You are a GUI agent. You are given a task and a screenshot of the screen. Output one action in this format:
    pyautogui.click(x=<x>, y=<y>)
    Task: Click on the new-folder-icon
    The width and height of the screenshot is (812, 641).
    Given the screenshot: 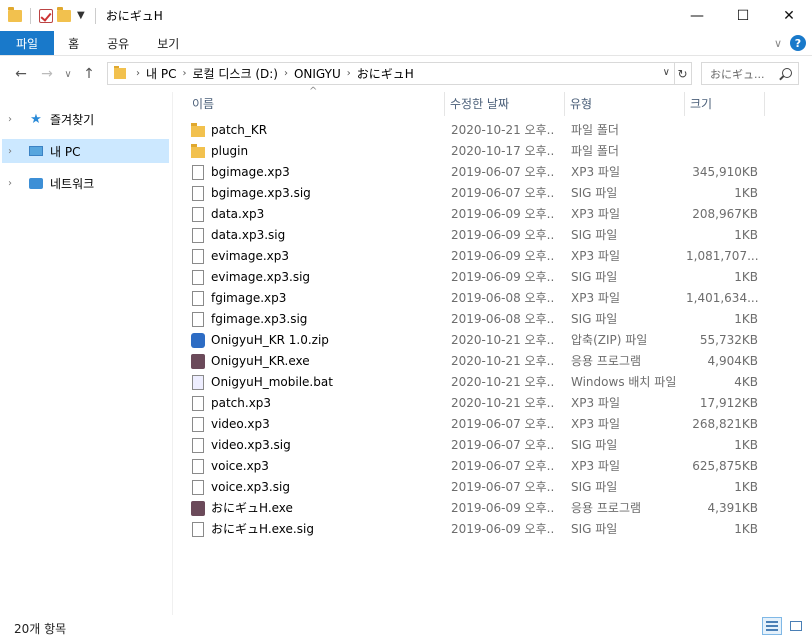 What is the action you would take?
    pyautogui.click(x=64, y=14)
    